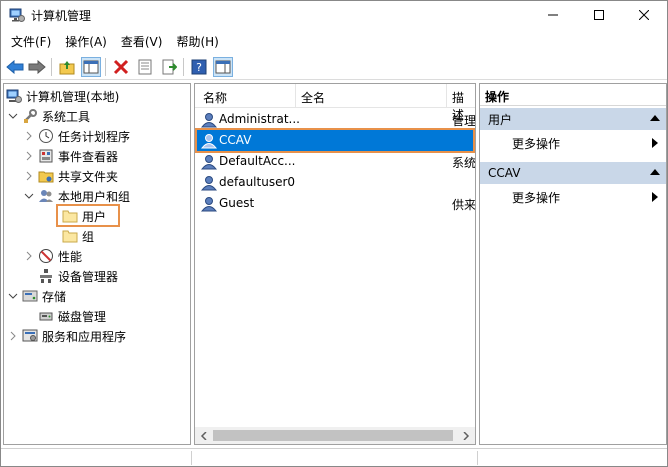 The image size is (668, 467). What do you see at coordinates (73, 96) in the screenshot?
I see `tree-label: 计算机管理(本地)` at bounding box center [73, 96].